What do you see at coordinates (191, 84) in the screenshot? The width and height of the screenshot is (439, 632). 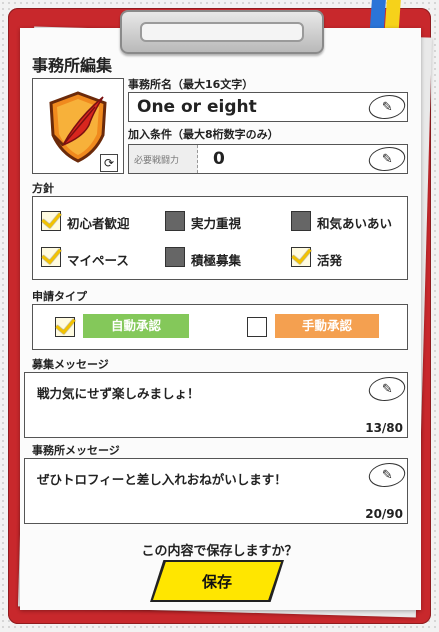 I see `name-field-label: 事務所名（最大16文字）` at bounding box center [191, 84].